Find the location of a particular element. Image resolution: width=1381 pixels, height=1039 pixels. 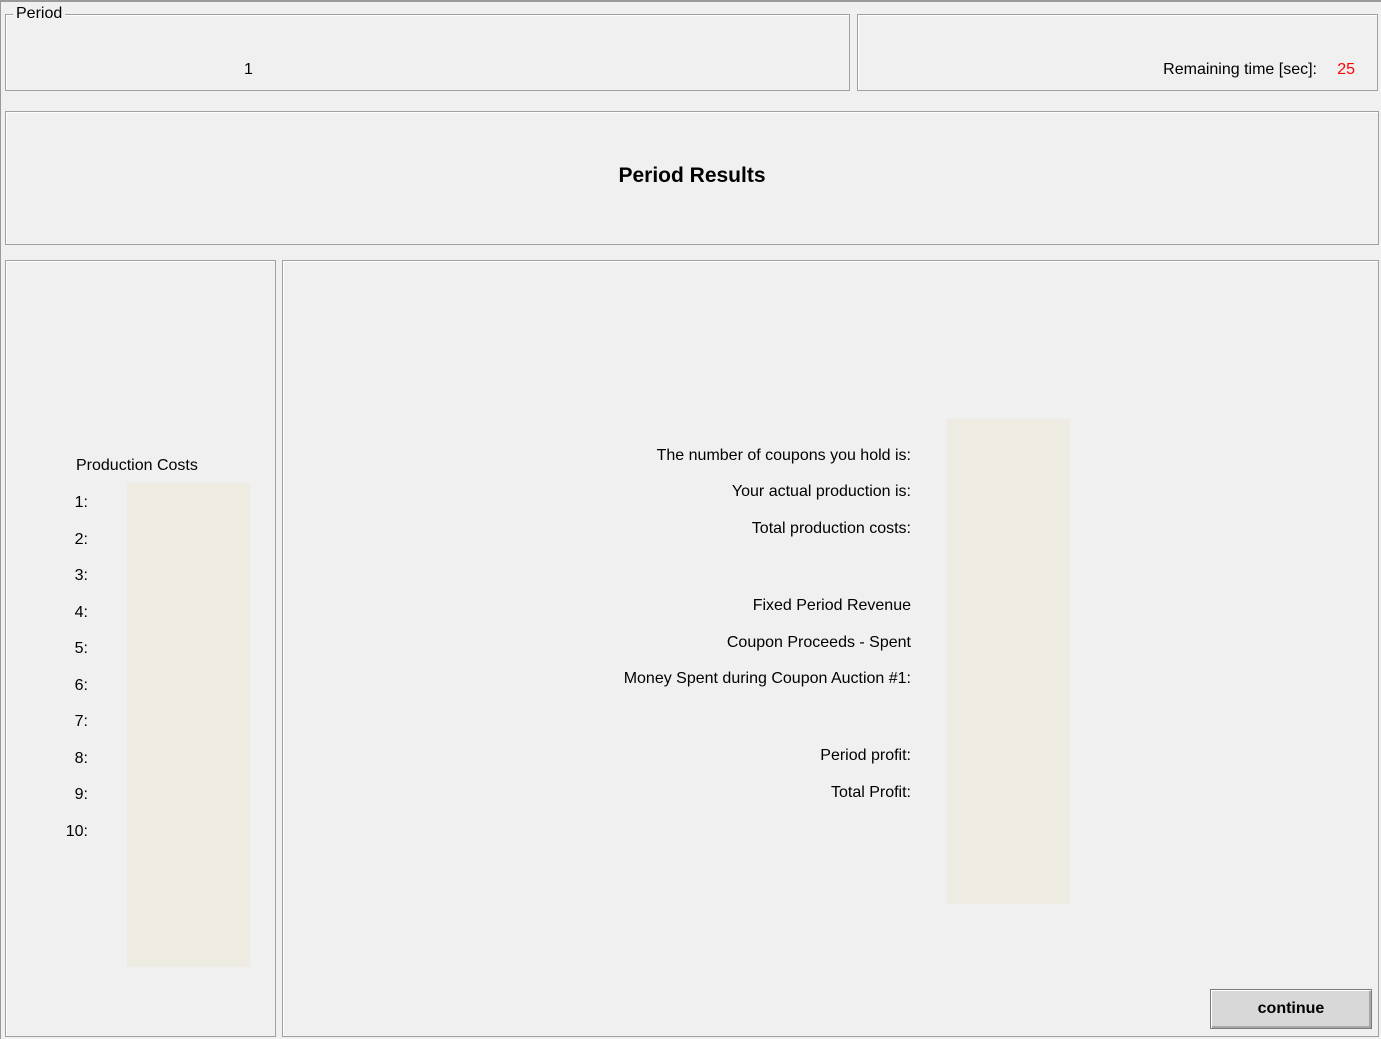

page-title: Period Results is located at coordinates (692, 175).